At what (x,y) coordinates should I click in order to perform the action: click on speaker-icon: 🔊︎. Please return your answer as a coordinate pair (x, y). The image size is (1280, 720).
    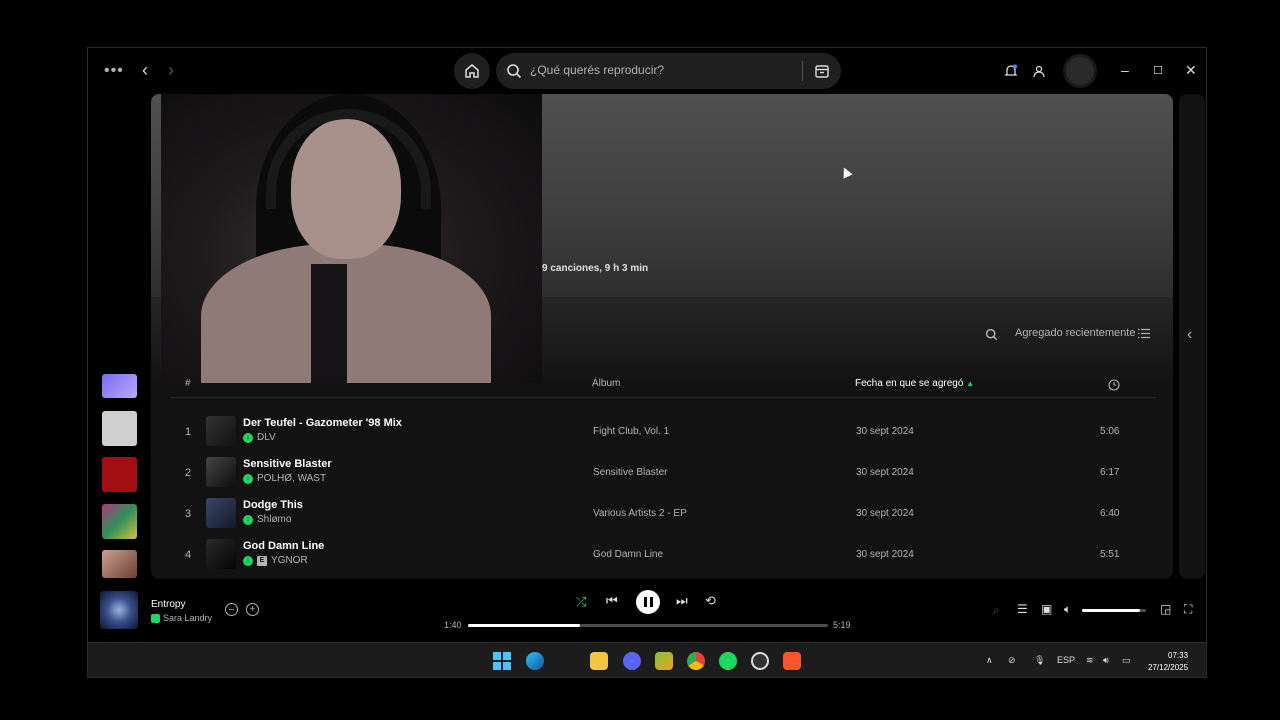
    Looking at the image, I should click on (1106, 660).